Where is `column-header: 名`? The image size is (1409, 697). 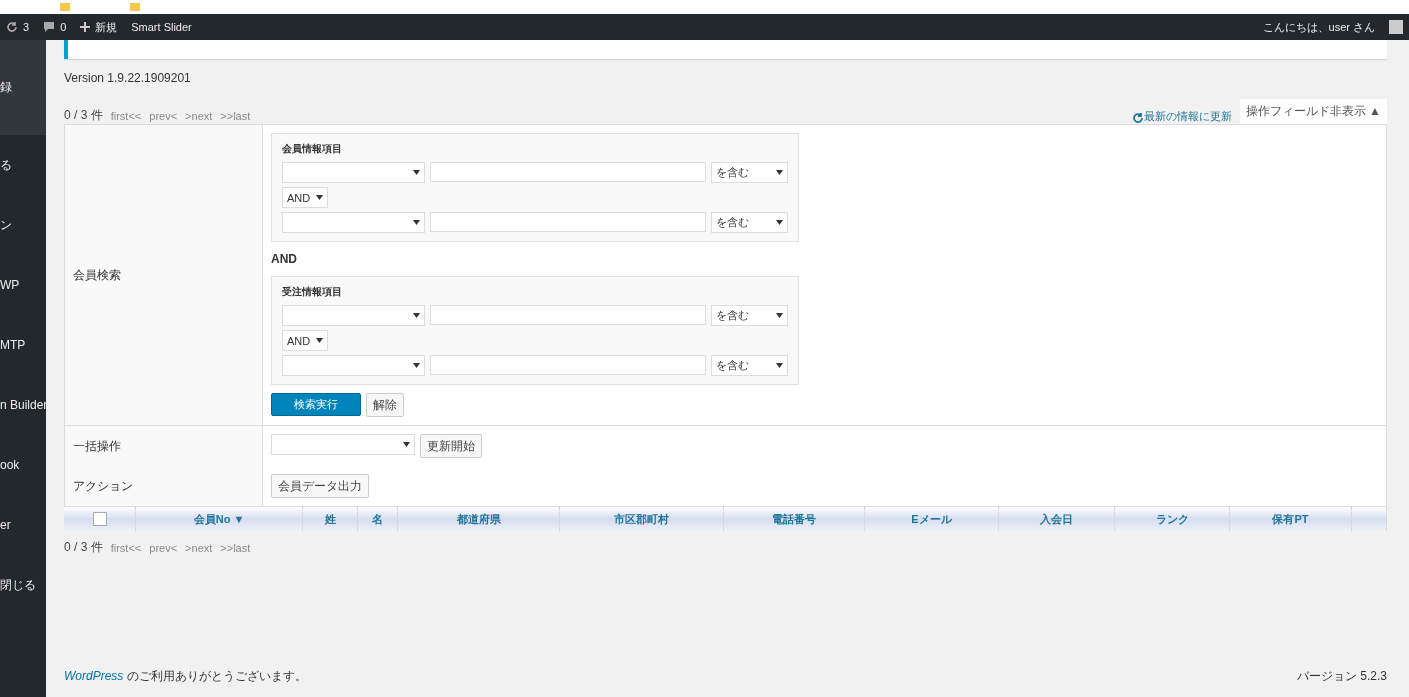
column-header: 名 is located at coordinates (378, 519).